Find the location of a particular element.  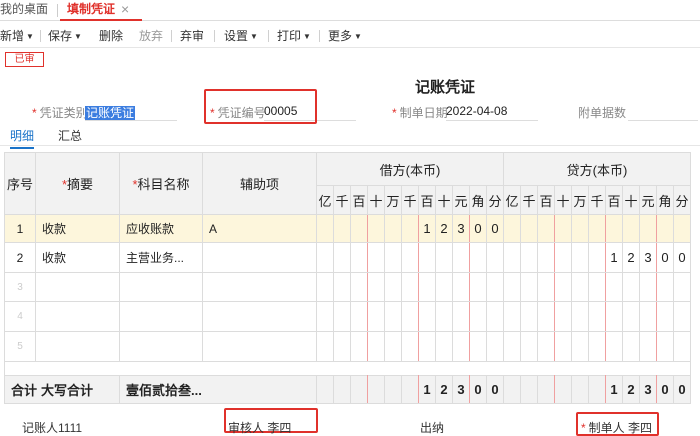

settings-button: 设置 ▼ is located at coordinates (241, 35).